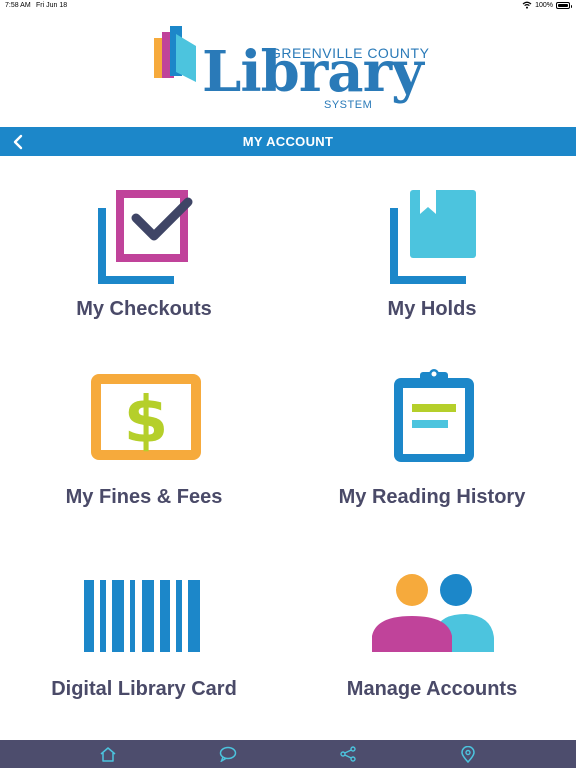 The height and width of the screenshot is (768, 576). Describe the element at coordinates (175, 54) in the screenshot. I see `books-logo-icon` at that location.